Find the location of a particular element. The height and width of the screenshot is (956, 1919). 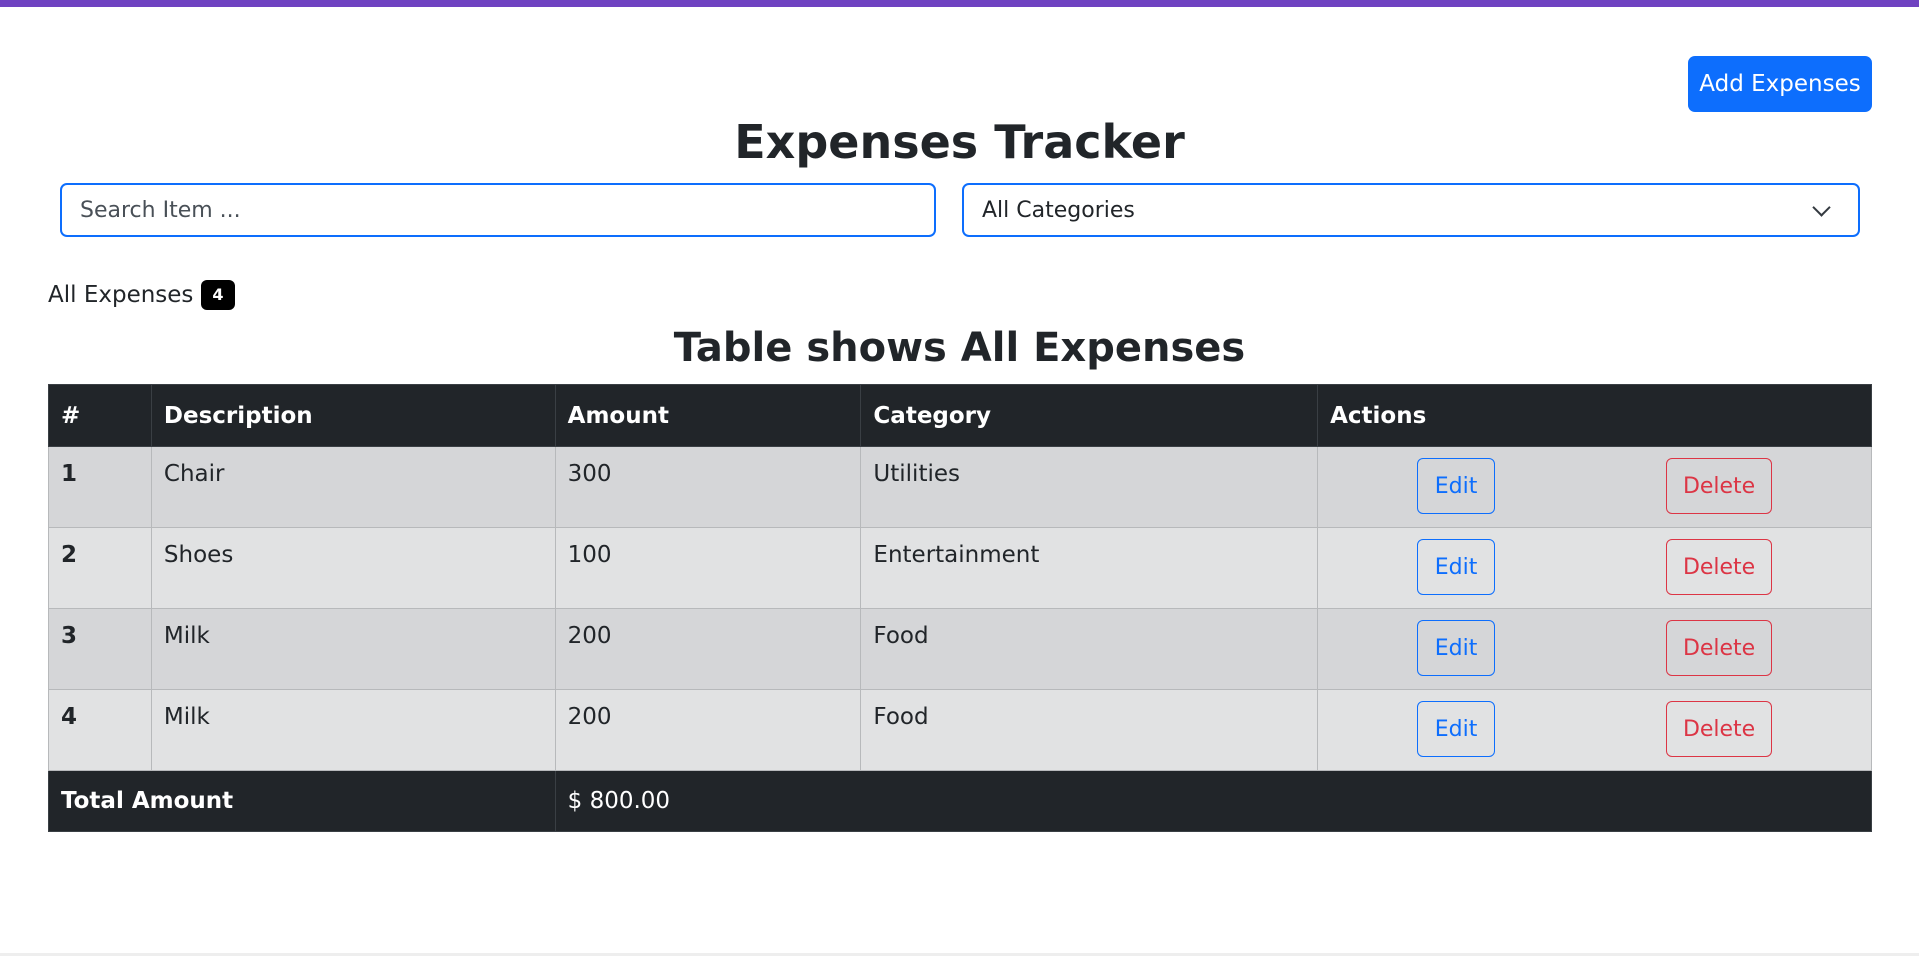

add-expenses-button: Add Expenses is located at coordinates (1780, 84).